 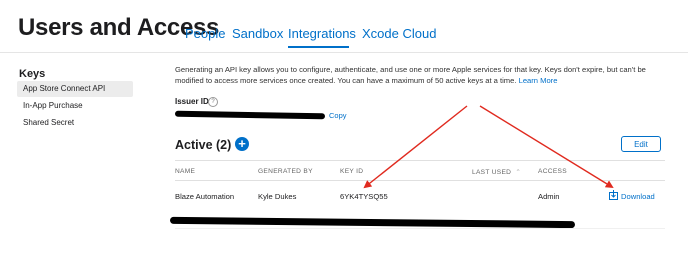 I want to click on annotation-arrows, so click(x=488, y=147).